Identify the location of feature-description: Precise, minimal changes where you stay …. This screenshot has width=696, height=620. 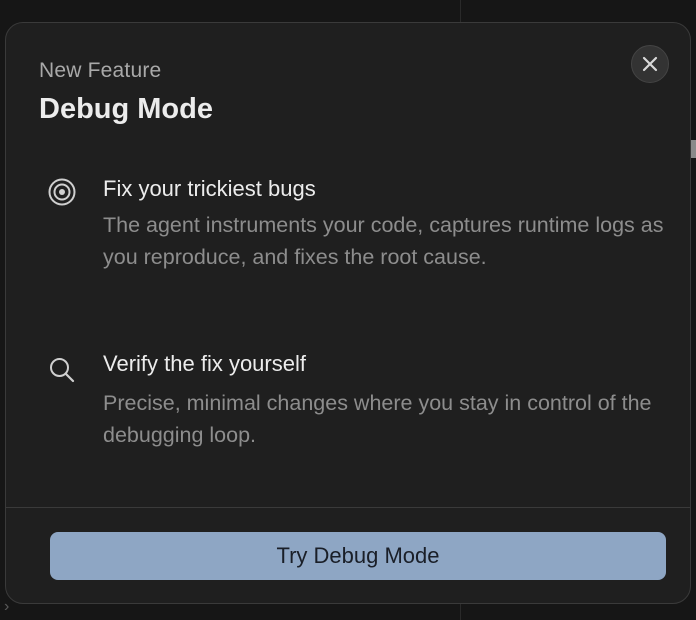
(377, 419).